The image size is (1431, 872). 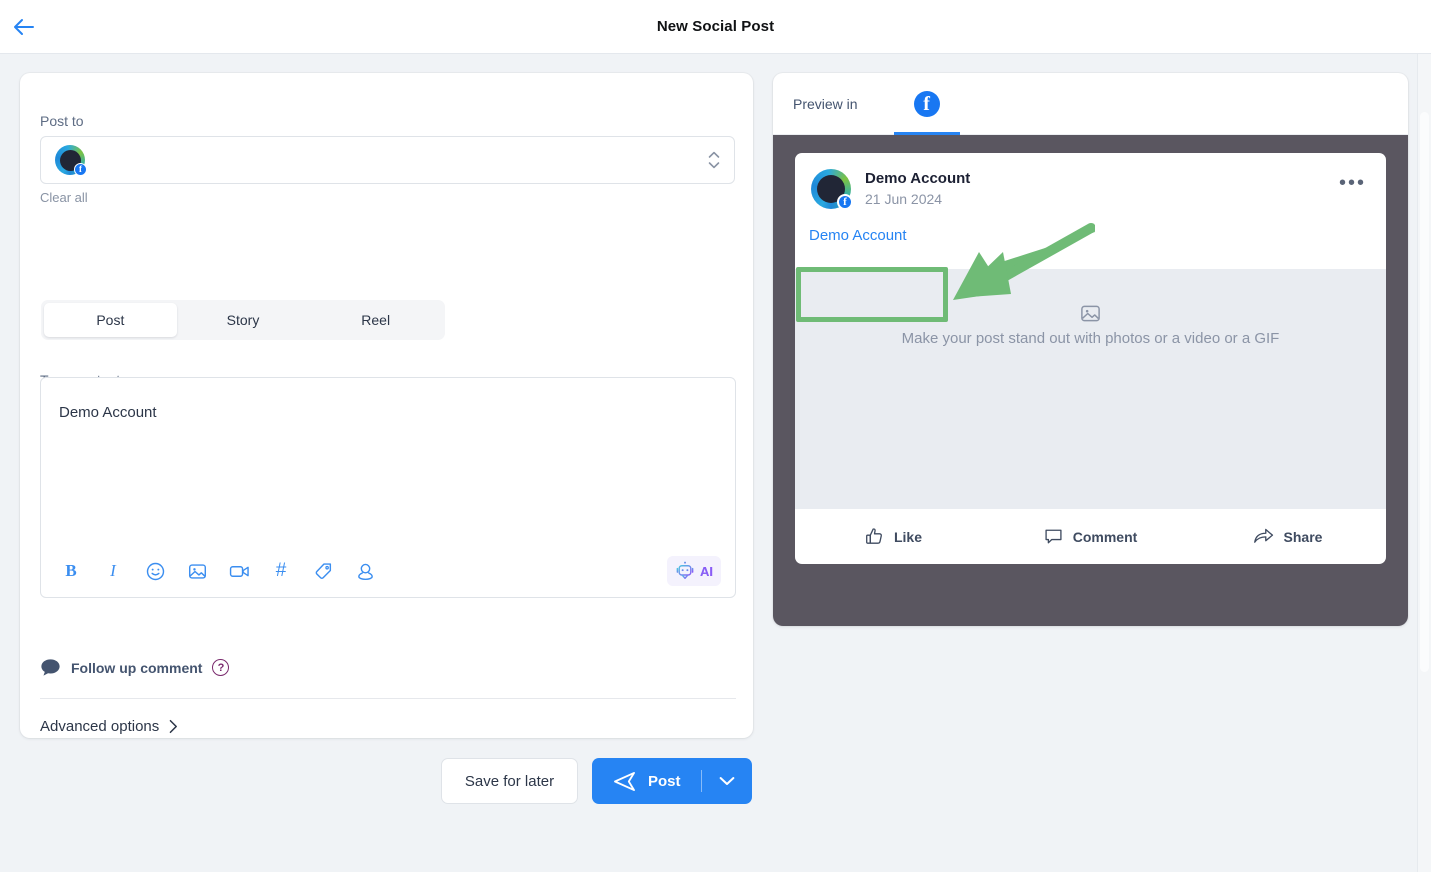 What do you see at coordinates (917, 189) in the screenshot?
I see `post-author-meta: Demo Account 21 Jun 2024` at bounding box center [917, 189].